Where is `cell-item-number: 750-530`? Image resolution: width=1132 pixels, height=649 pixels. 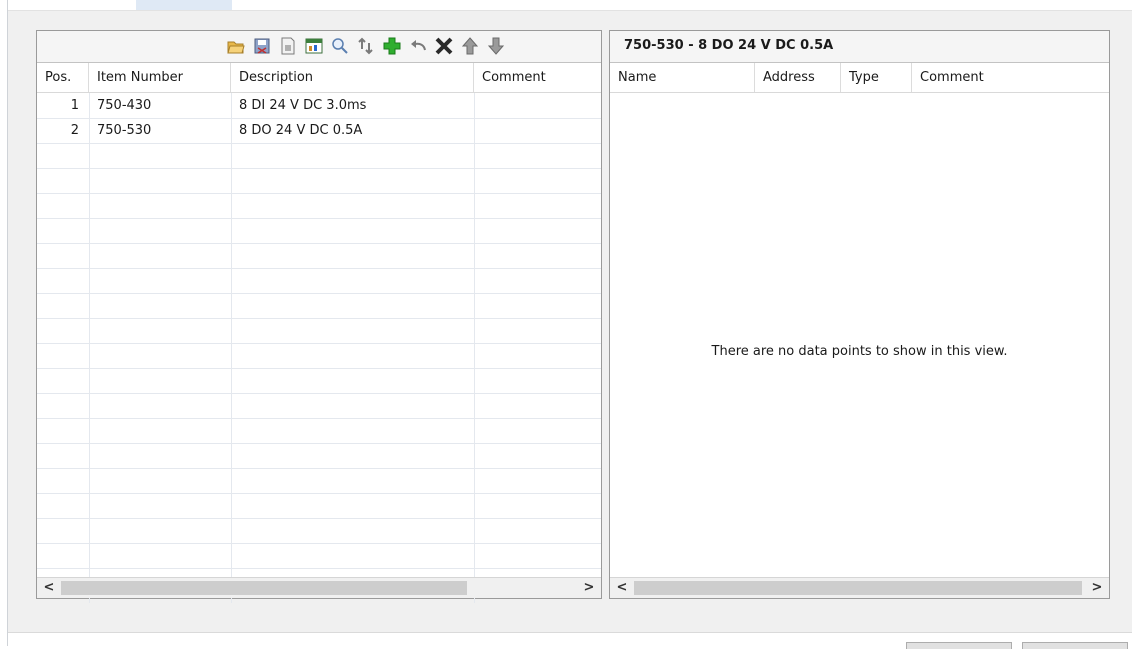
cell-item-number: 750-530 is located at coordinates (124, 130).